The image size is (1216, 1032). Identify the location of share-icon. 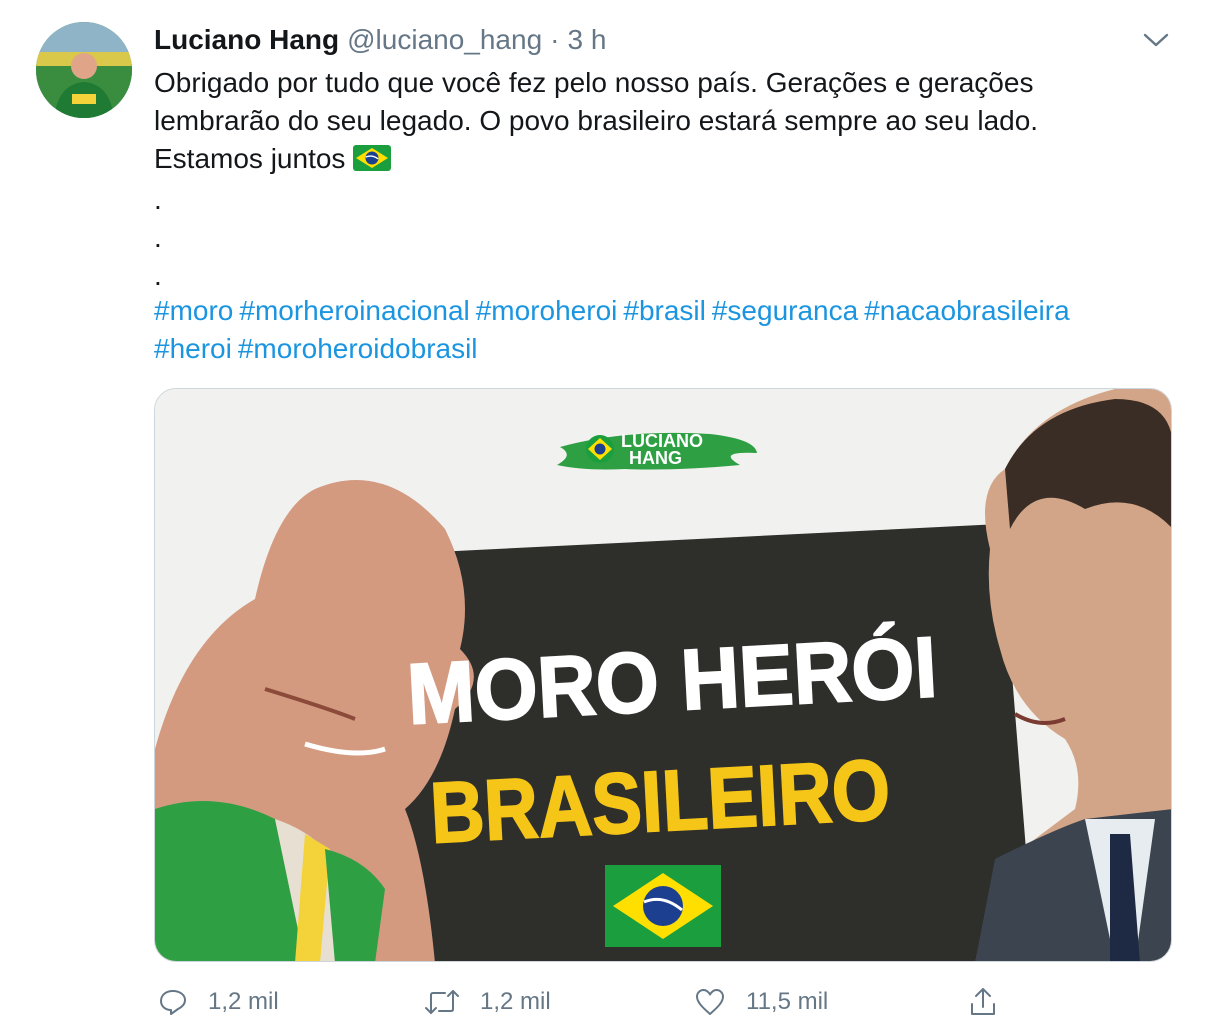
(983, 1001).